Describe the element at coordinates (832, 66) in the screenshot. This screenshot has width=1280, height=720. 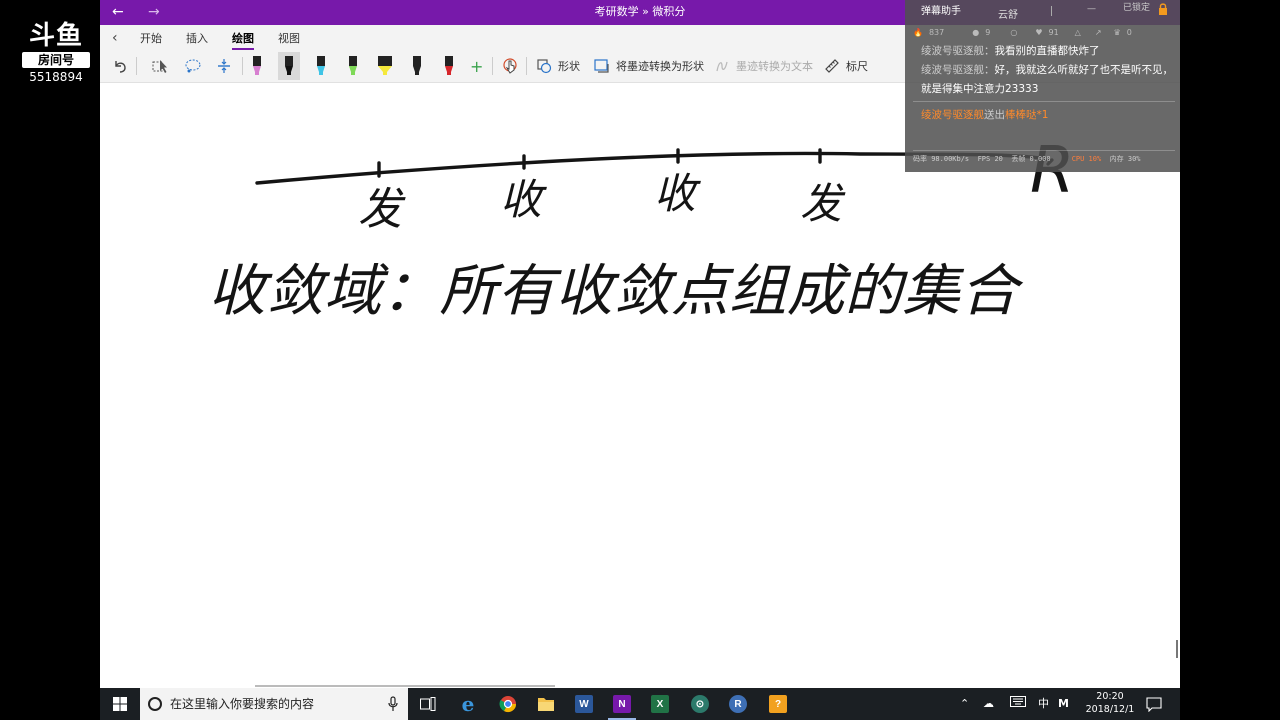
I see `ruler-icon` at that location.